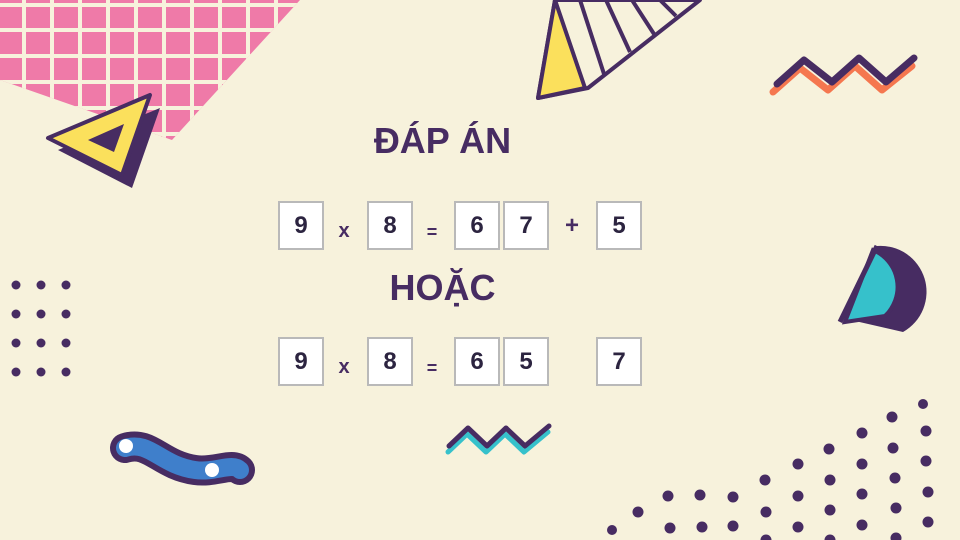 This screenshot has width=960, height=540. I want to click on zigzag-decoration-top, so click(843, 75).